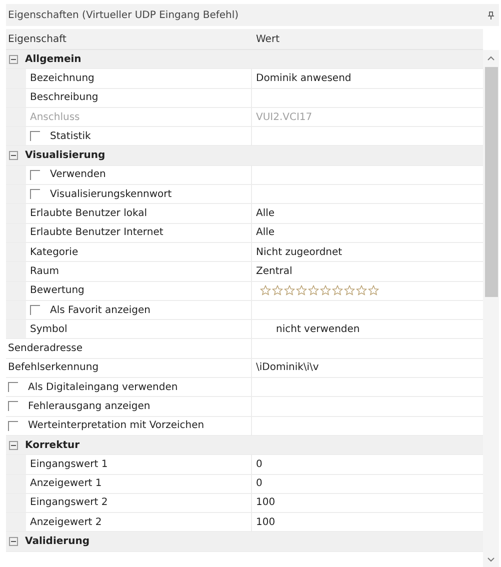 The image size is (501, 567). What do you see at coordinates (78, 174) in the screenshot?
I see `property-label: Verwenden` at bounding box center [78, 174].